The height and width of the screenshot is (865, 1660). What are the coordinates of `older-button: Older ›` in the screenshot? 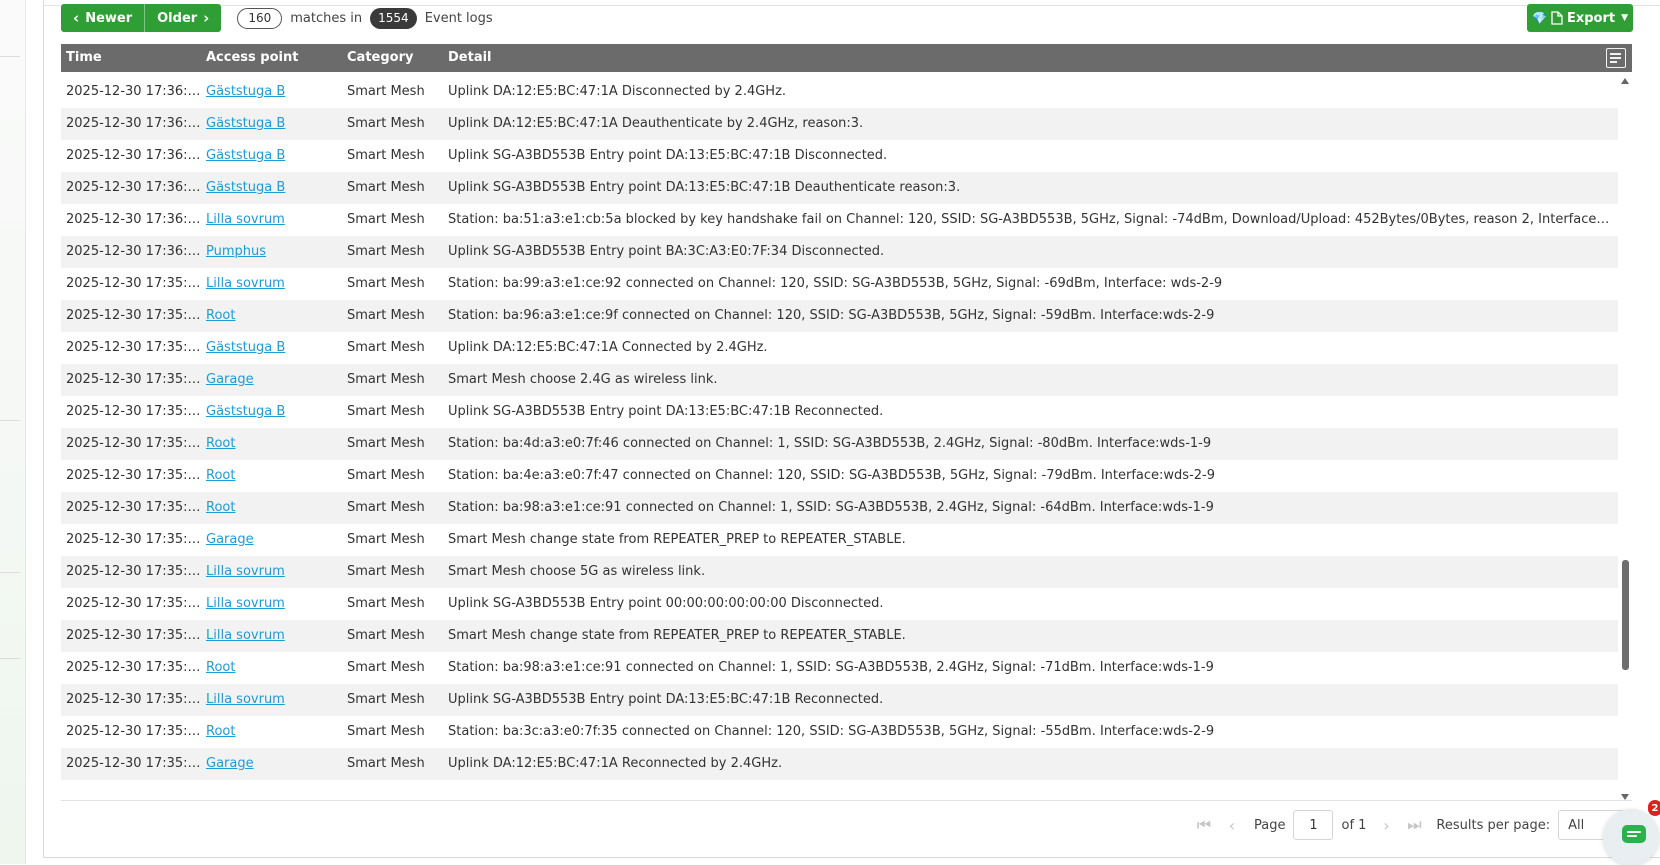 It's located at (183, 18).